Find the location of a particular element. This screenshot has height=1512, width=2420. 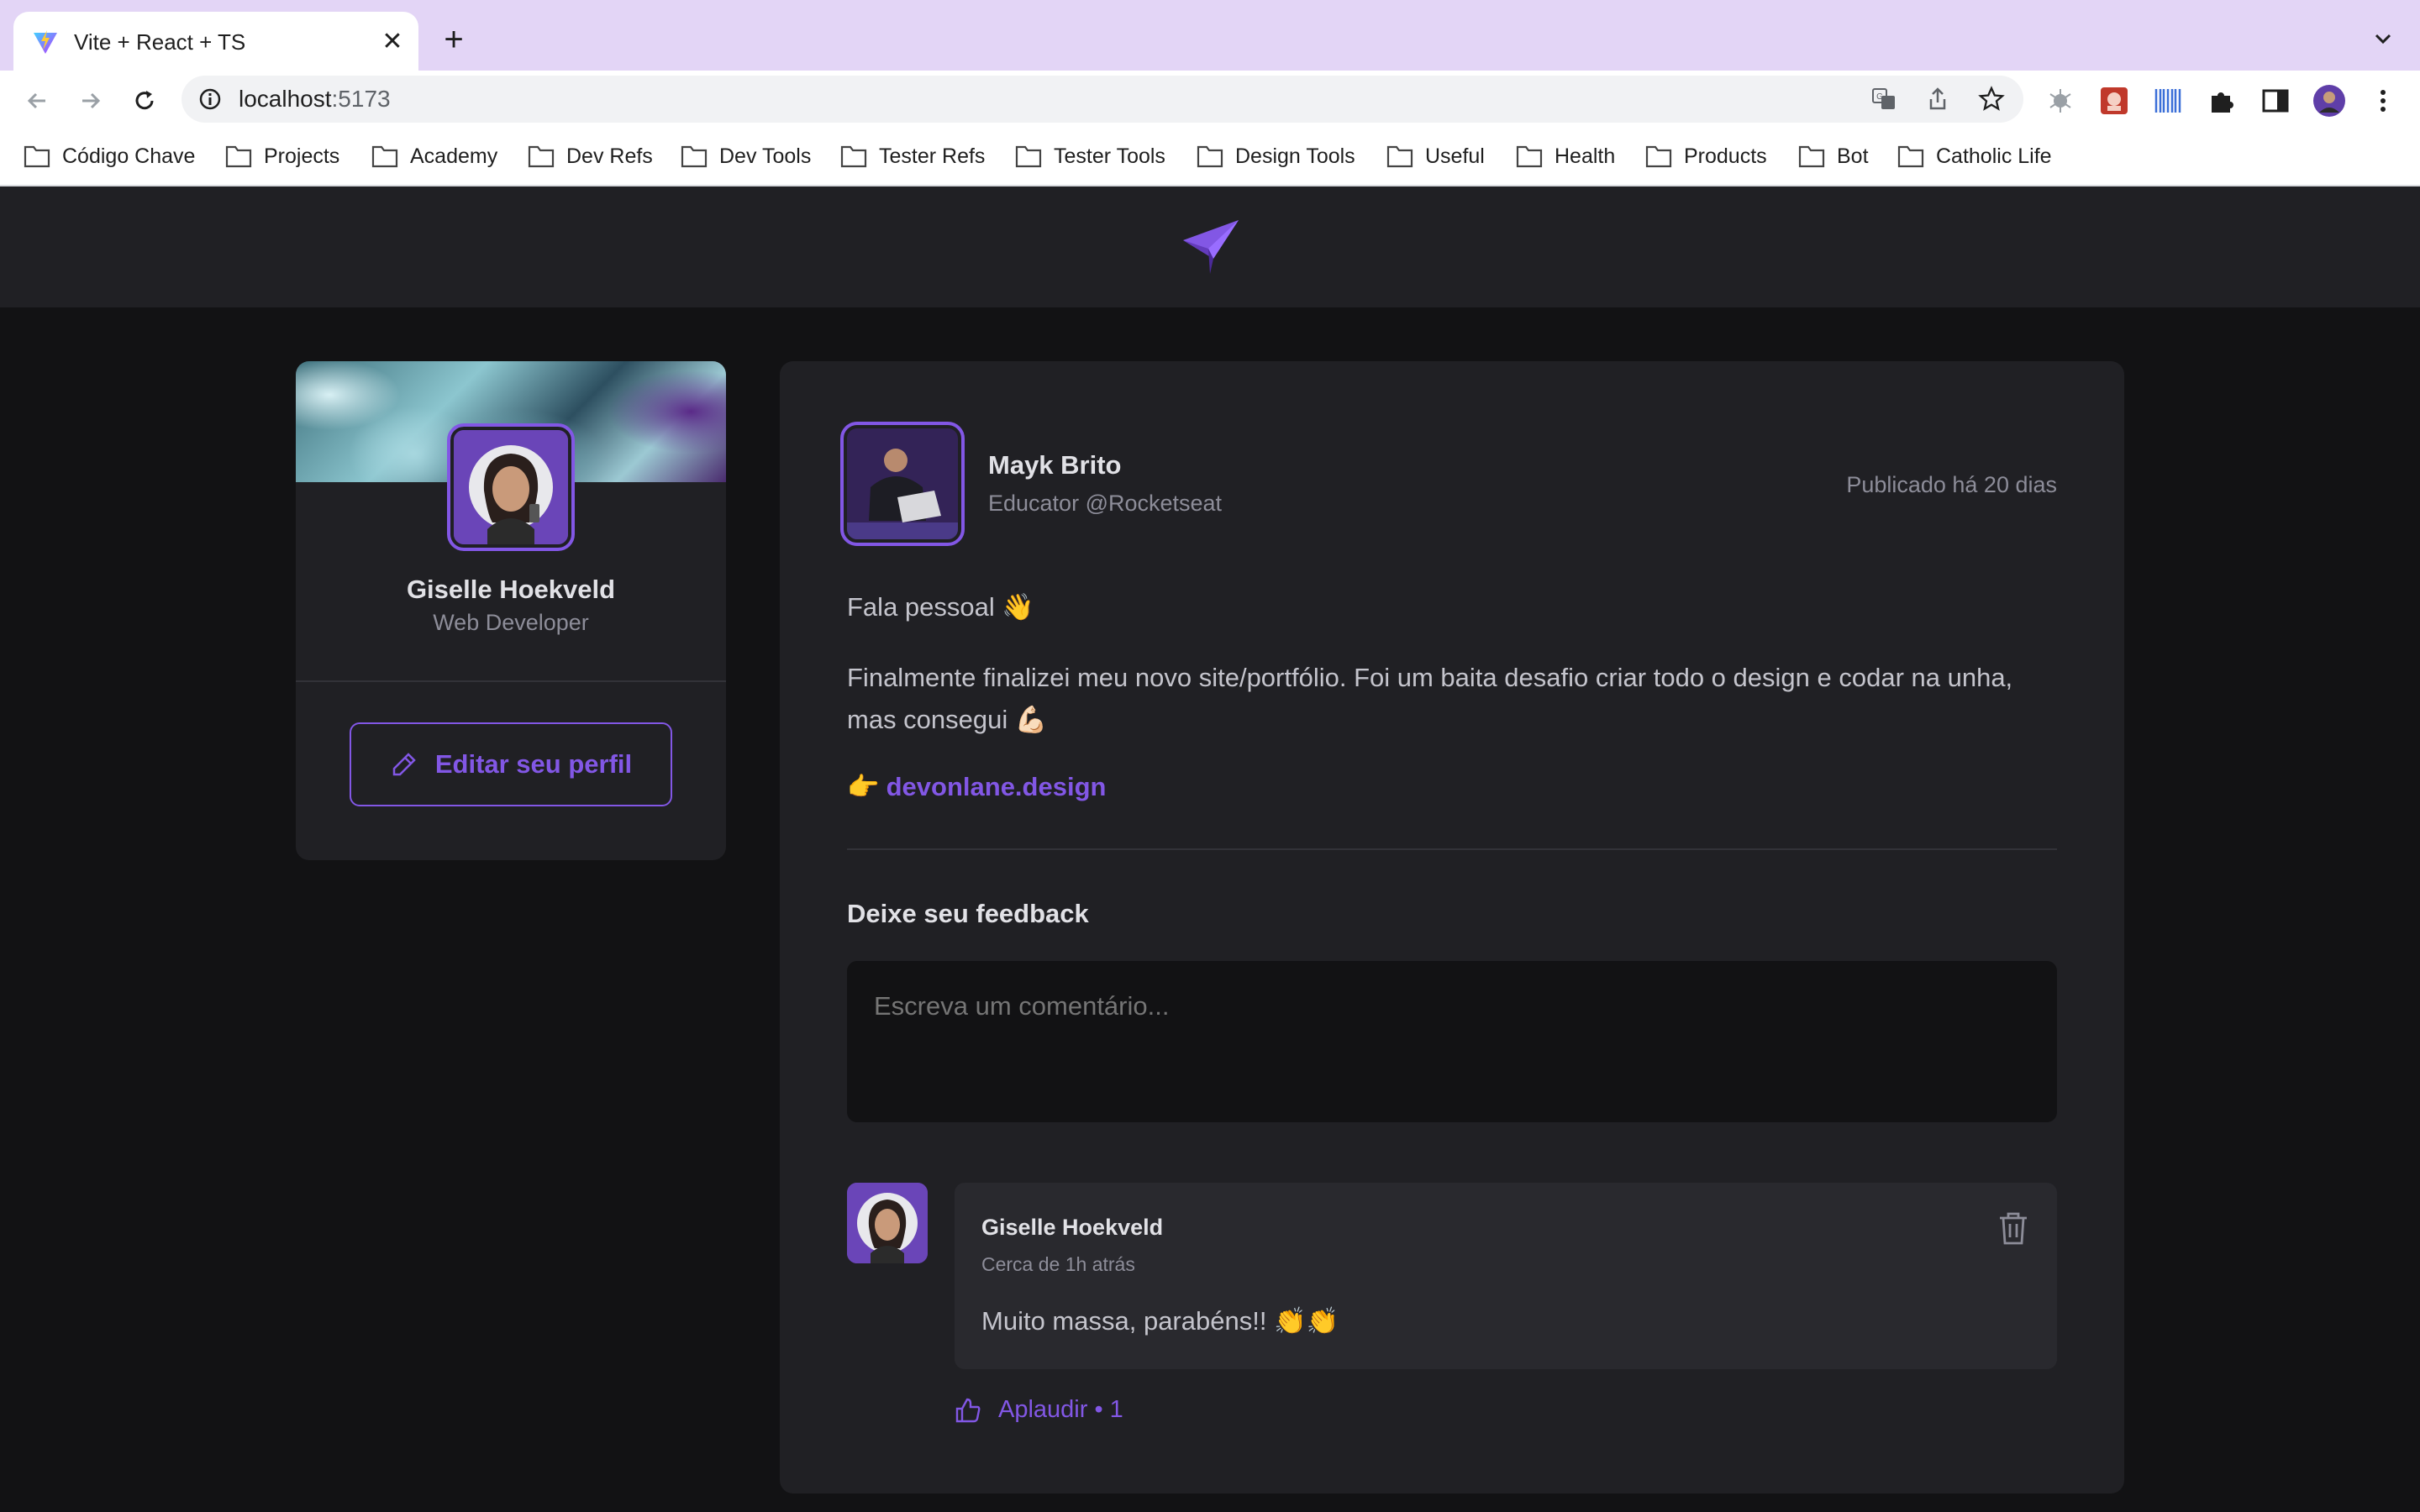

arrow-left-icon is located at coordinates (36, 100).